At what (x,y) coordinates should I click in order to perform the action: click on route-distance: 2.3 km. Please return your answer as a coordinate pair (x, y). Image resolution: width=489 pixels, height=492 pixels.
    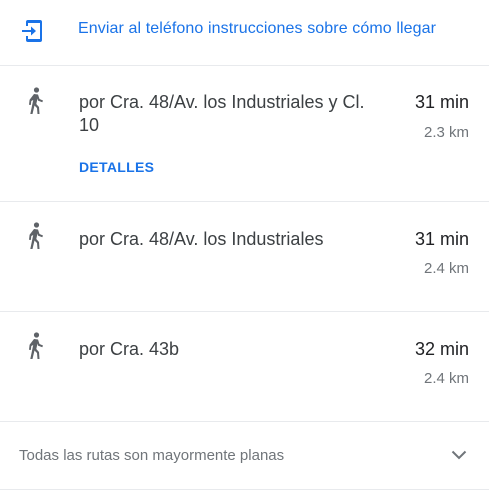
    Looking at the image, I should click on (446, 132).